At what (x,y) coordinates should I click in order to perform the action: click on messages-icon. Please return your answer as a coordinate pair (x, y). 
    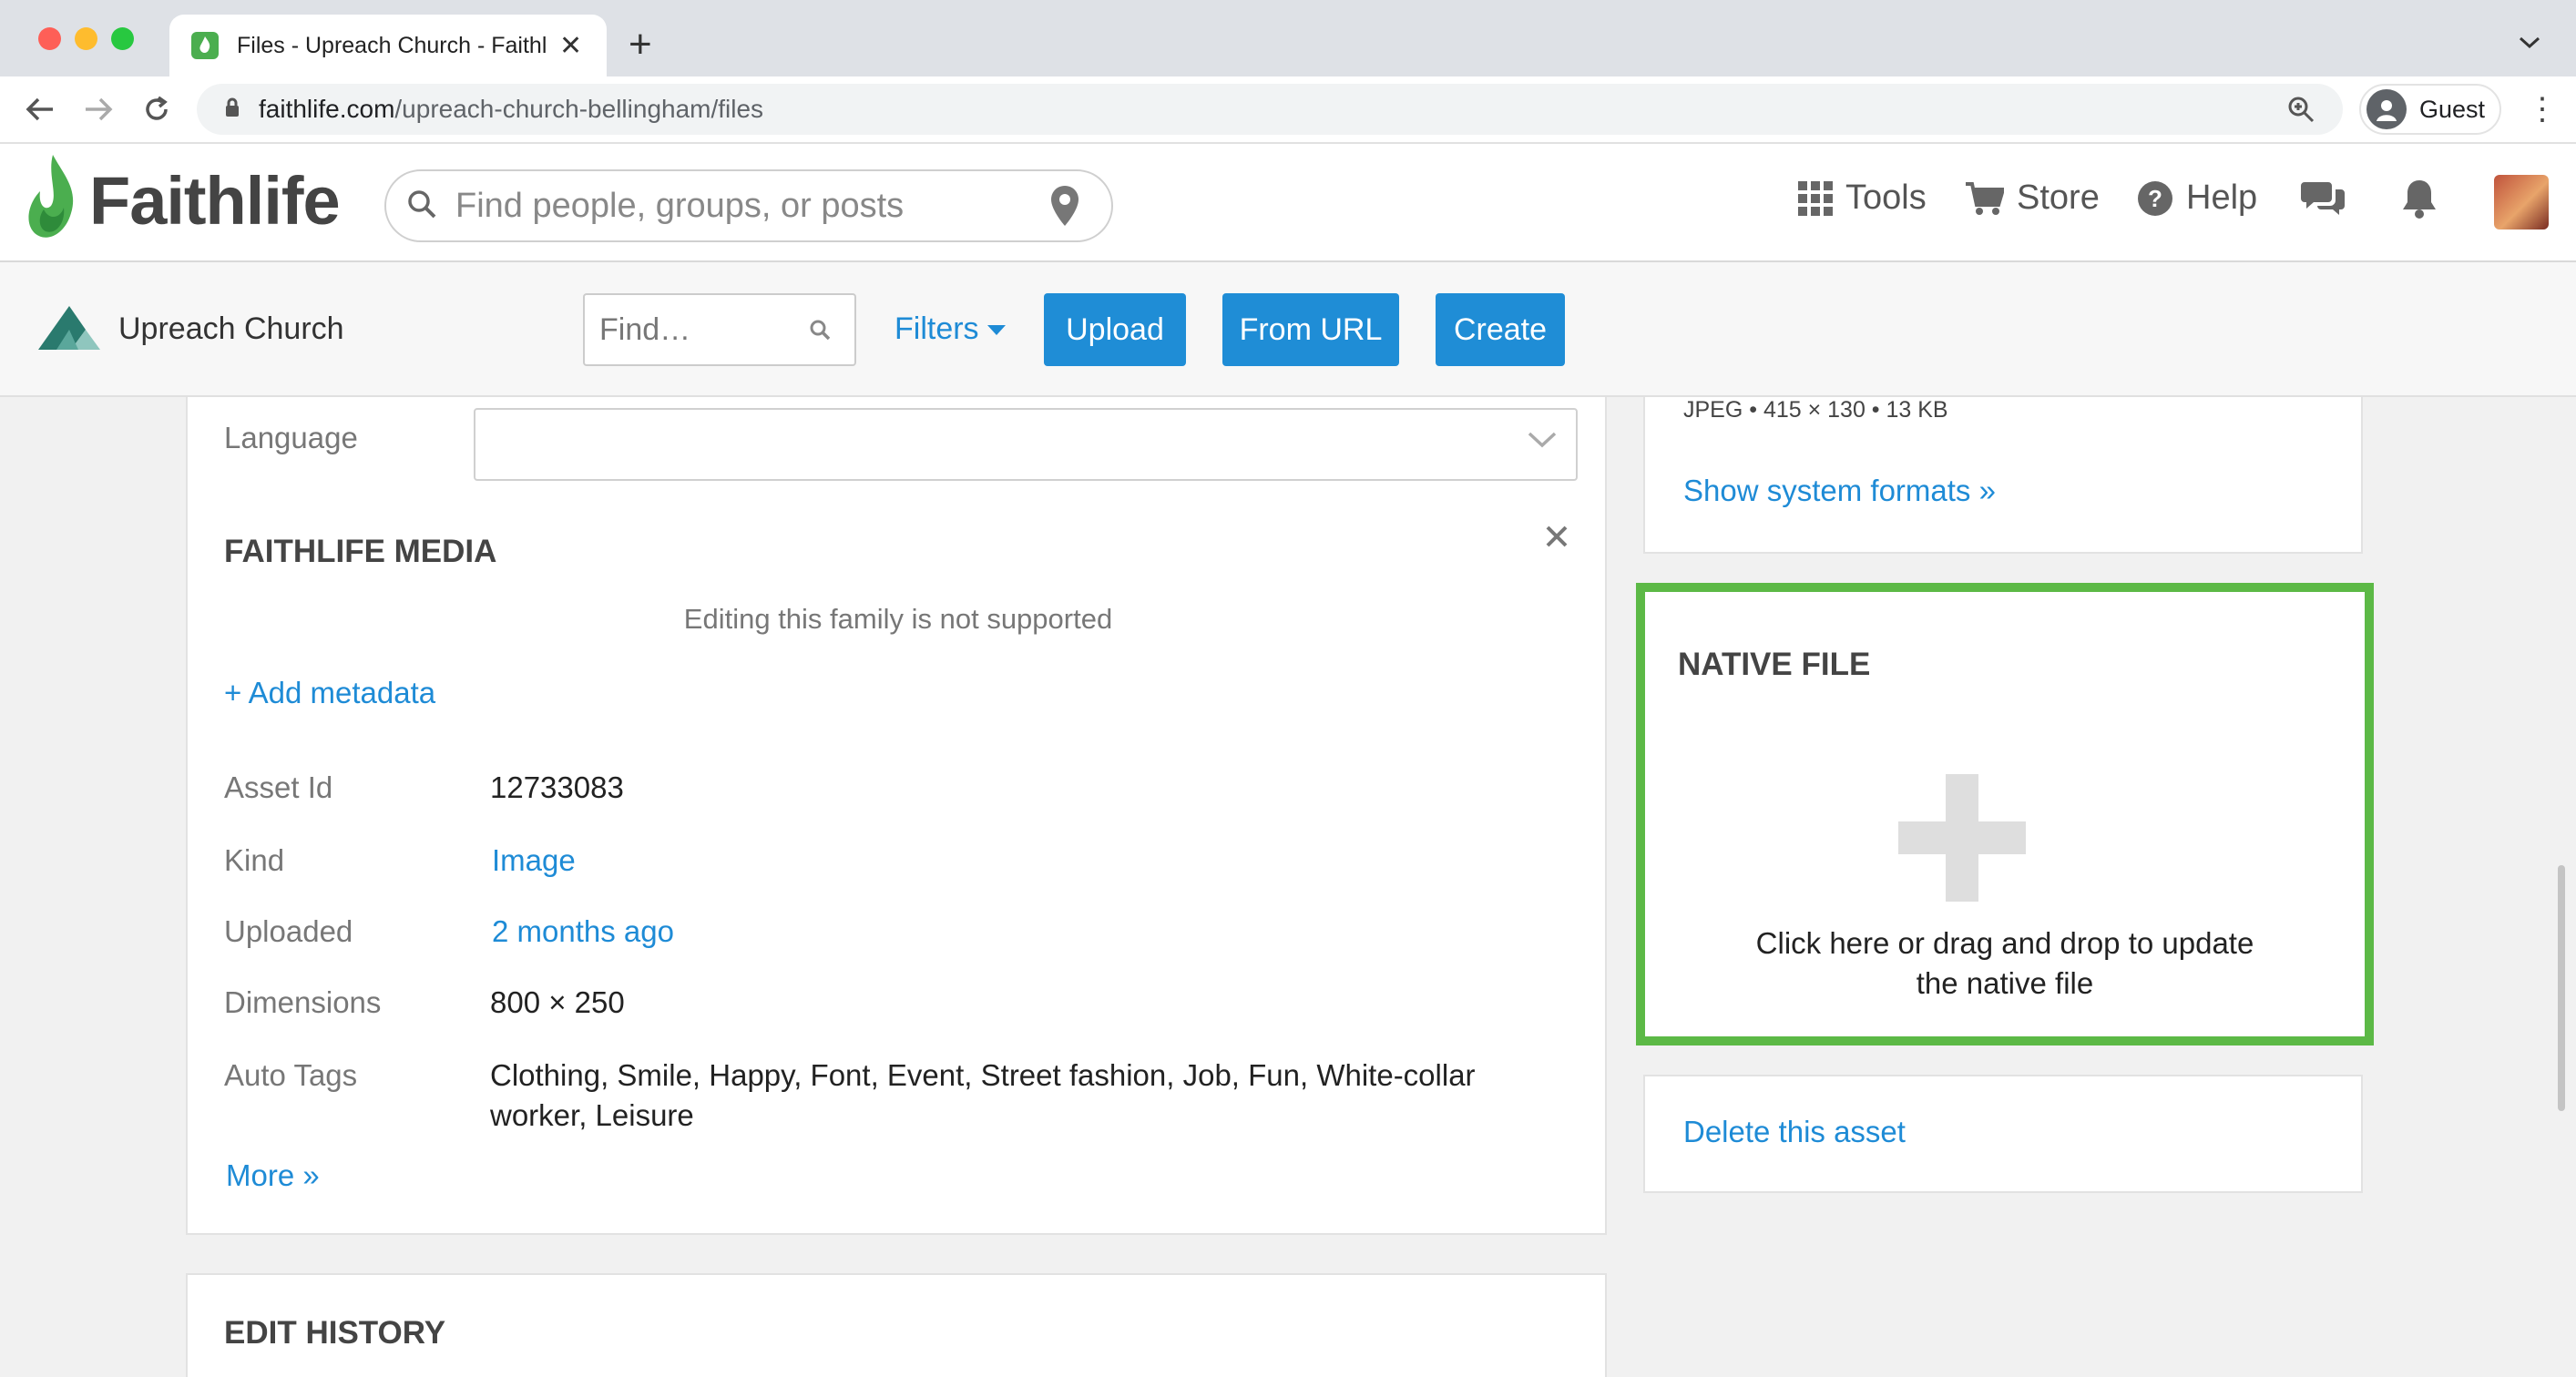
    Looking at the image, I should click on (2323, 197).